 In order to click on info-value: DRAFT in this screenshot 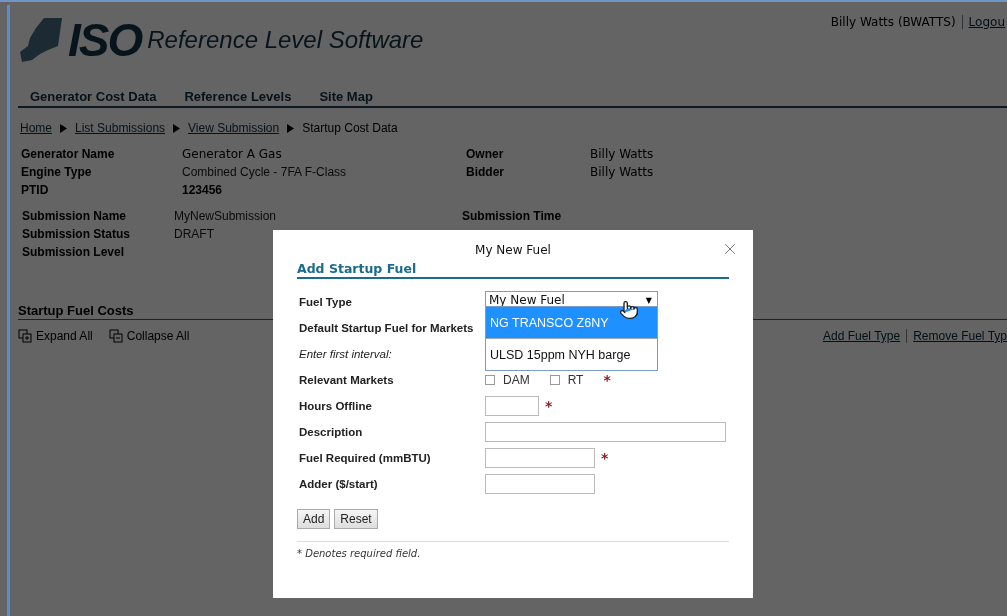, I will do `click(194, 234)`.